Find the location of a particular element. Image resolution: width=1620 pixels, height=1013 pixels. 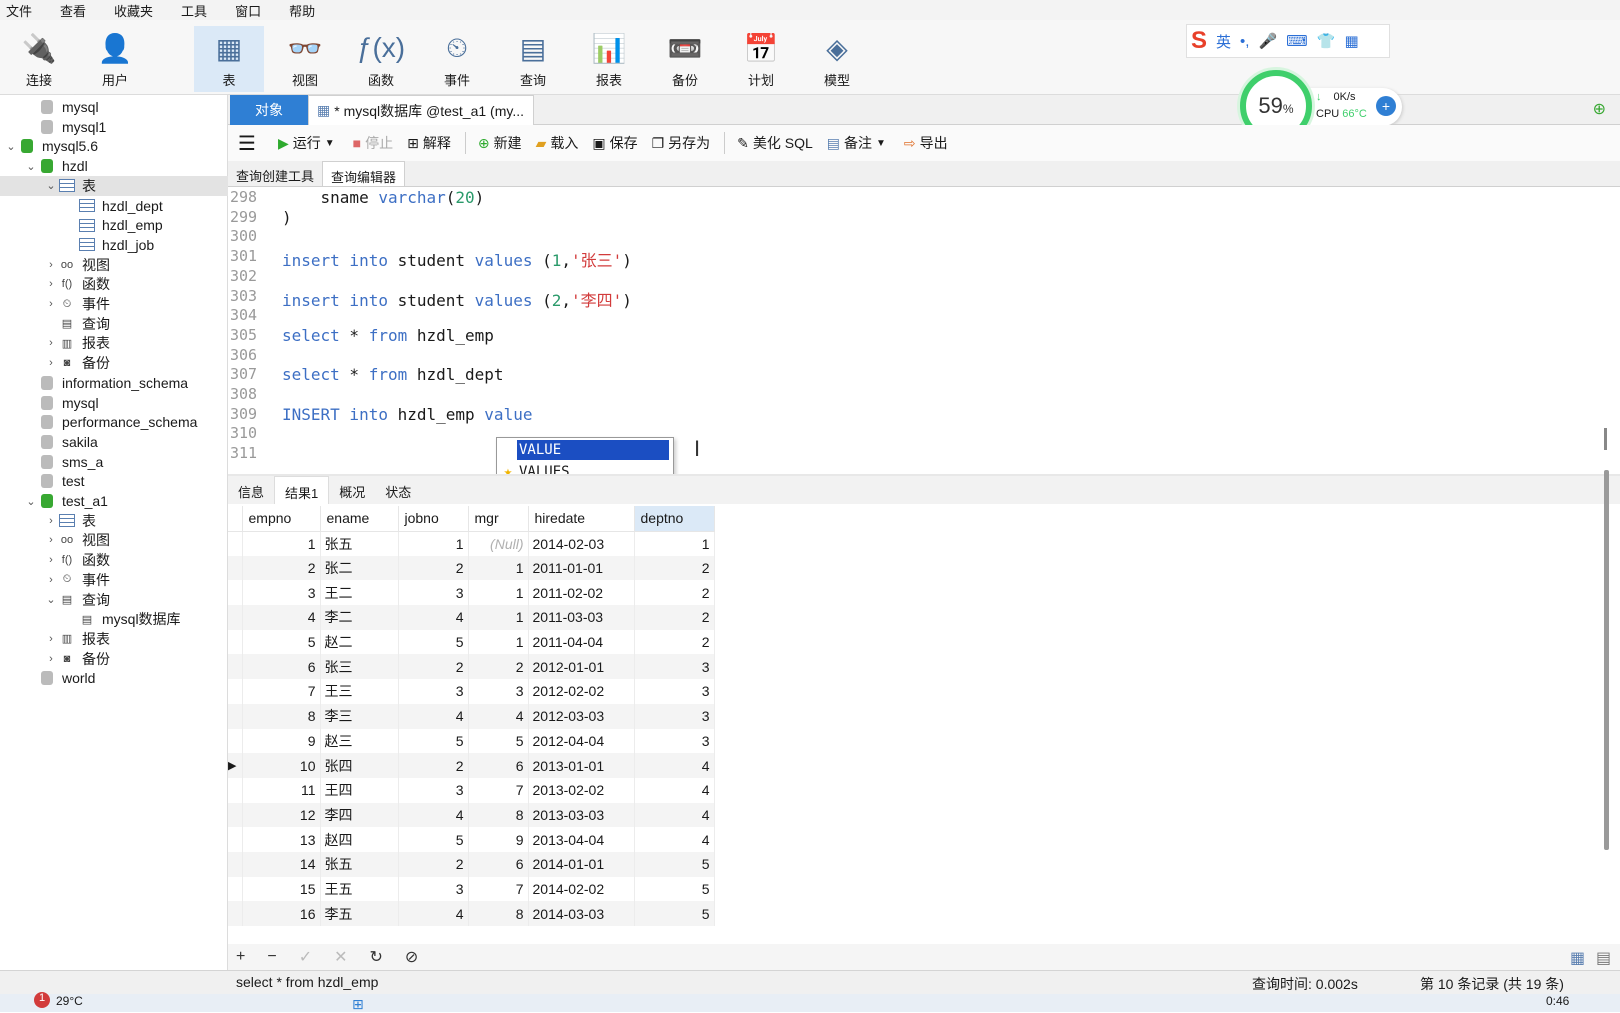

table-cell: 15 is located at coordinates (281, 889).